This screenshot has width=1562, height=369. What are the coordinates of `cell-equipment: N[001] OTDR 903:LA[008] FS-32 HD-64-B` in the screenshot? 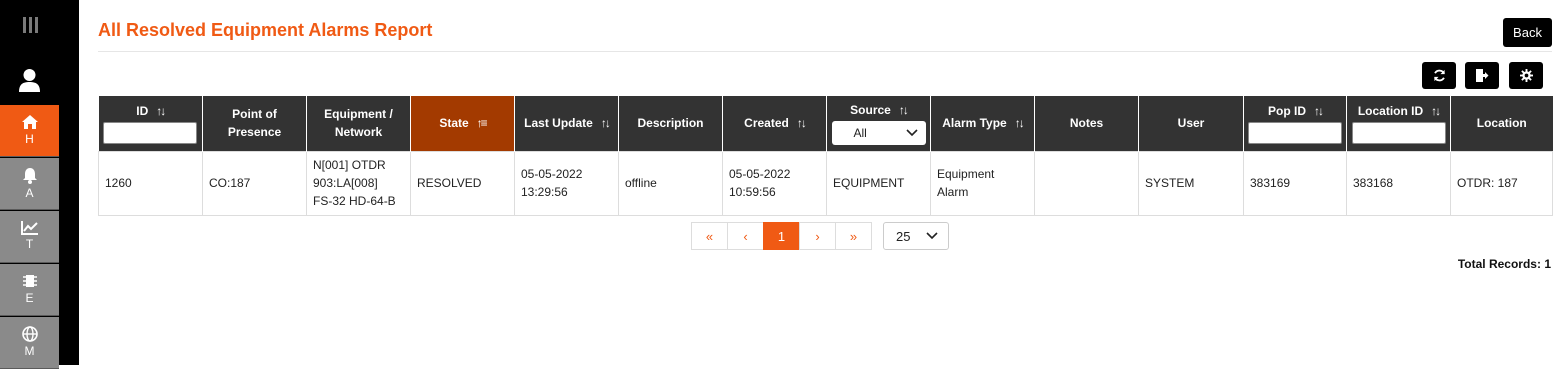 It's located at (358, 183).